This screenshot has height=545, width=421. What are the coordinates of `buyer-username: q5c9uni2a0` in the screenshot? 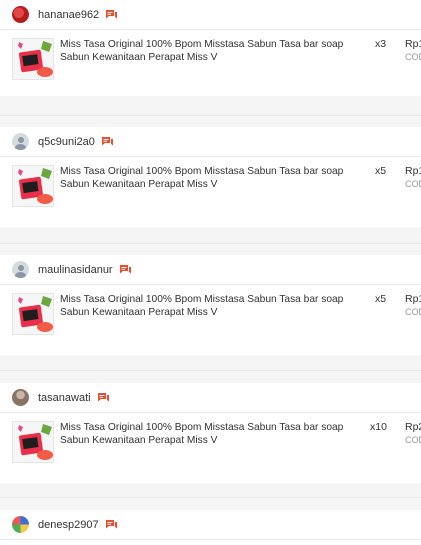 It's located at (66, 142).